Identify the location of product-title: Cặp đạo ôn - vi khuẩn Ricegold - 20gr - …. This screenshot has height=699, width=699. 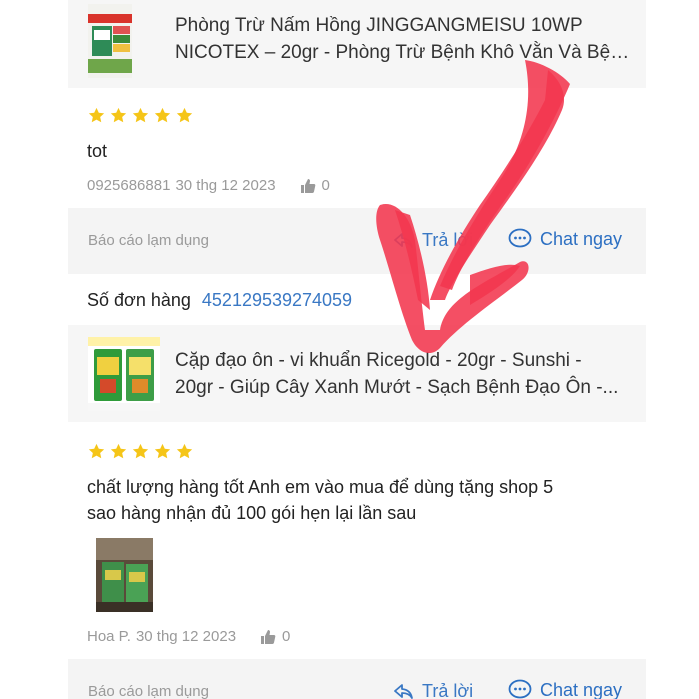
(403, 374).